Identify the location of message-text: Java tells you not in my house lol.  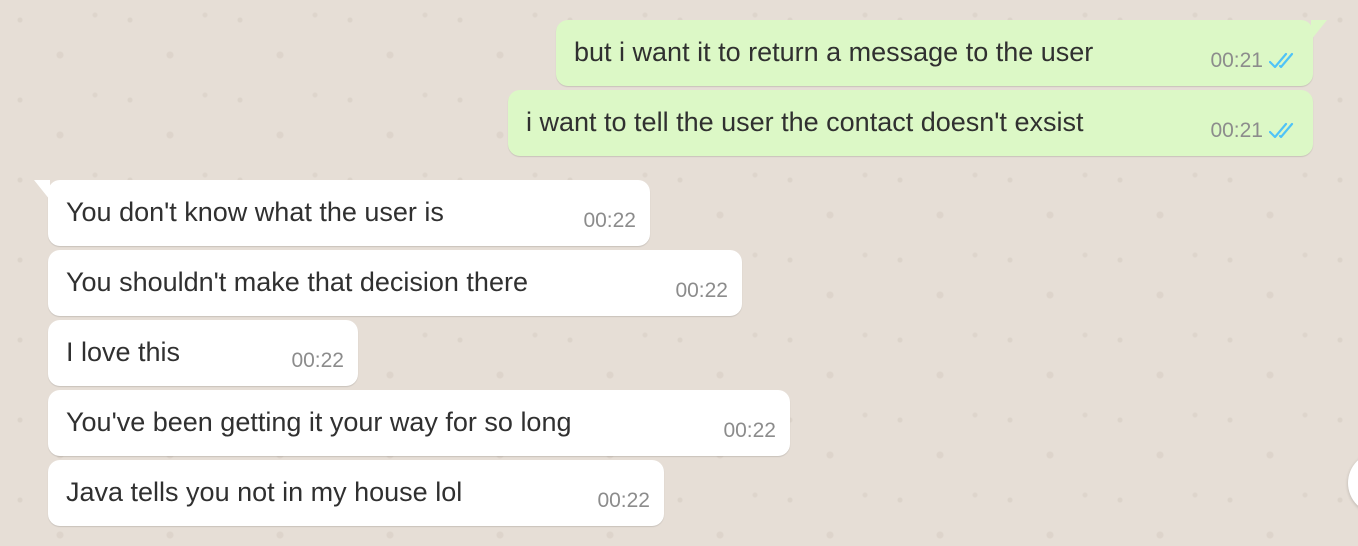
(264, 492).